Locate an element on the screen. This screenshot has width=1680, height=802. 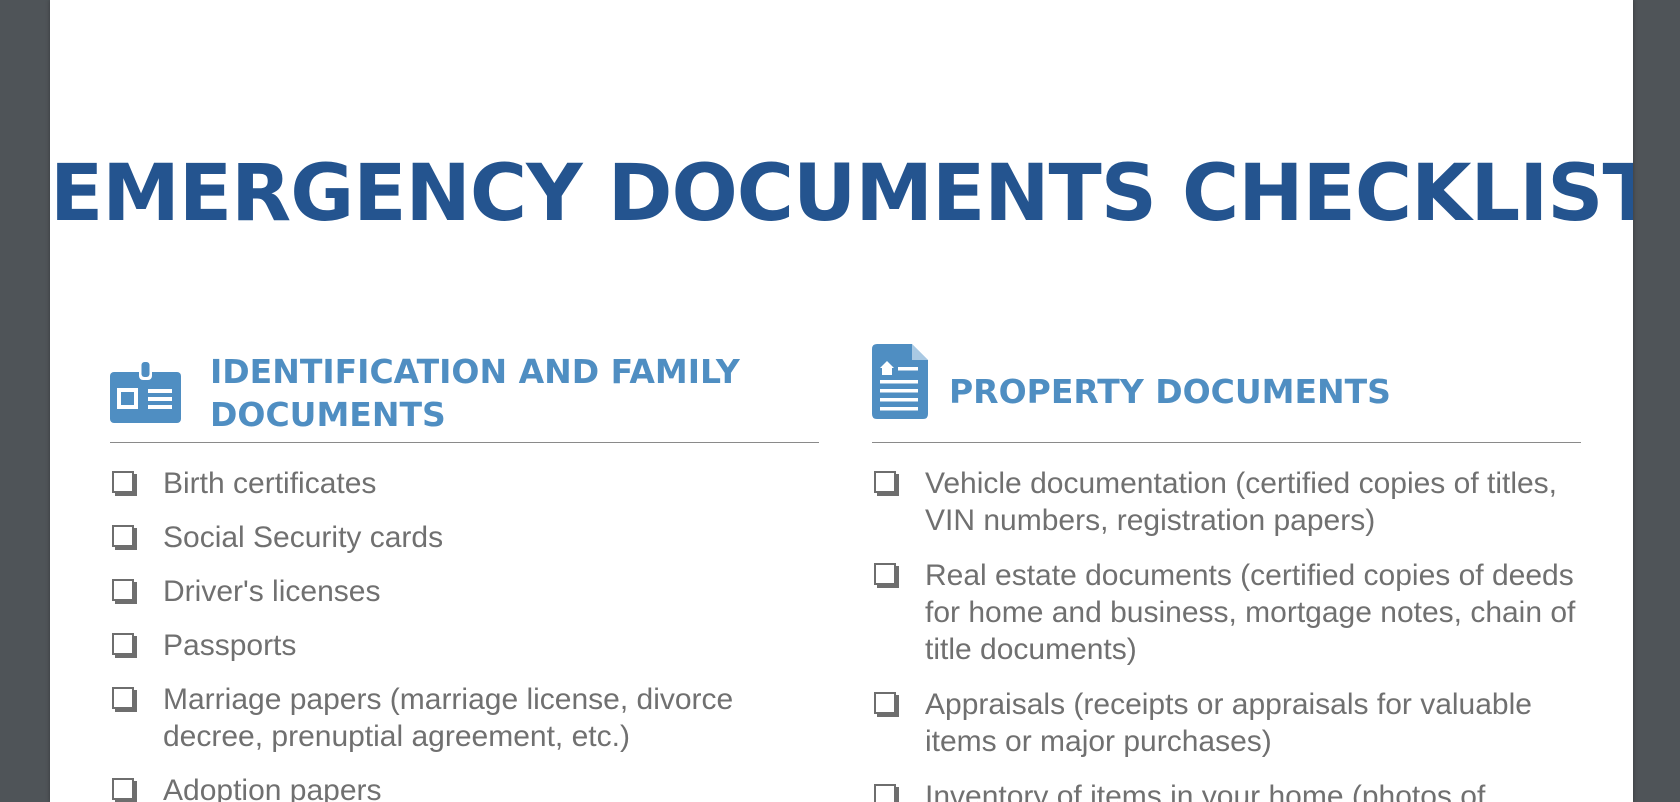
checklist-item: Social Security cards is located at coordinates (464, 537).